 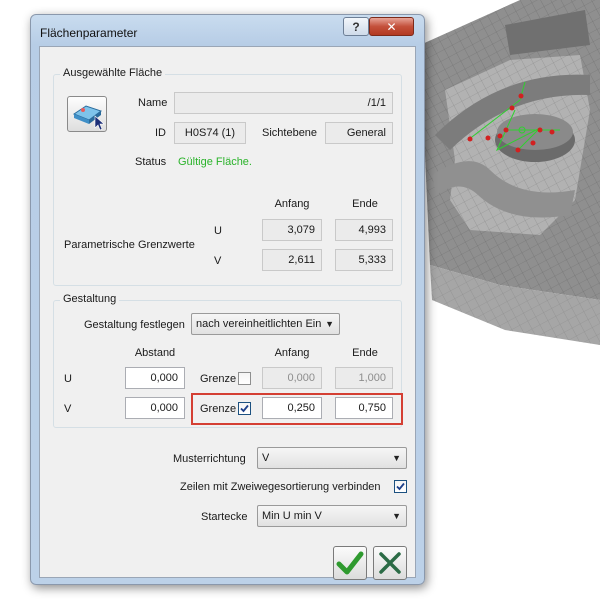 What do you see at coordinates (292, 516) in the screenshot?
I see `start-corner-value: Min U min V` at bounding box center [292, 516].